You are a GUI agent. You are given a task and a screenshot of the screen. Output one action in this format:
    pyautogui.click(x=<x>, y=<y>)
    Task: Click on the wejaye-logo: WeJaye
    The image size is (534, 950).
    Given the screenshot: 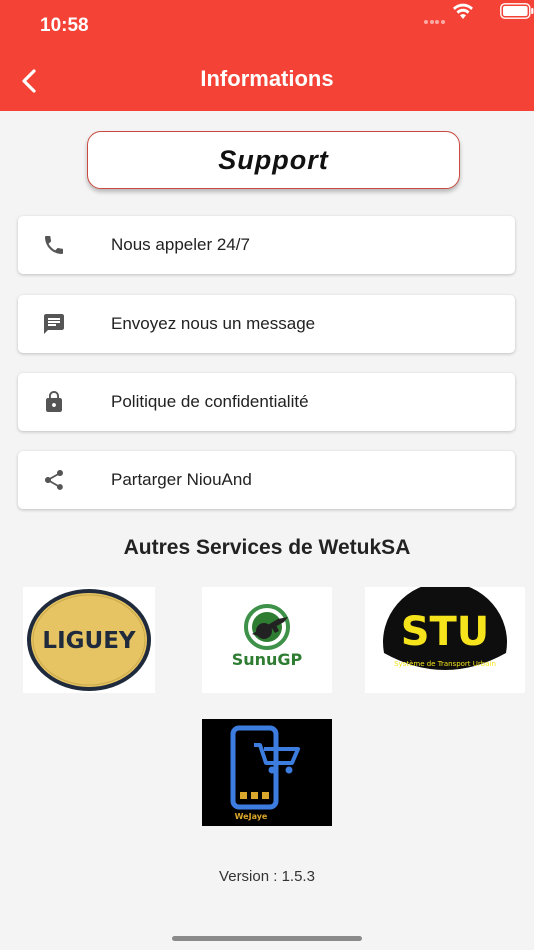 What is the action you would take?
    pyautogui.click(x=267, y=772)
    